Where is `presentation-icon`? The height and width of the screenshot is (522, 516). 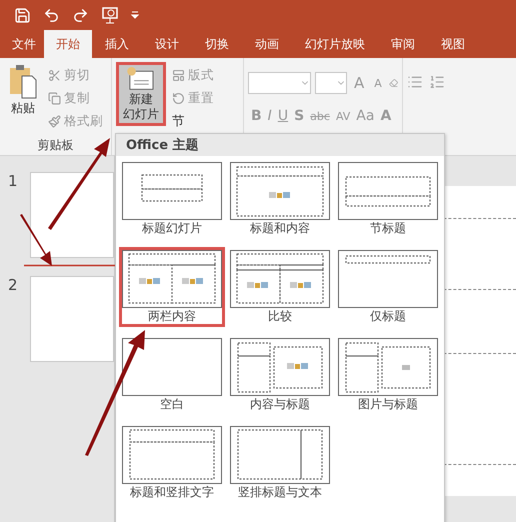 presentation-icon is located at coordinates (110, 15).